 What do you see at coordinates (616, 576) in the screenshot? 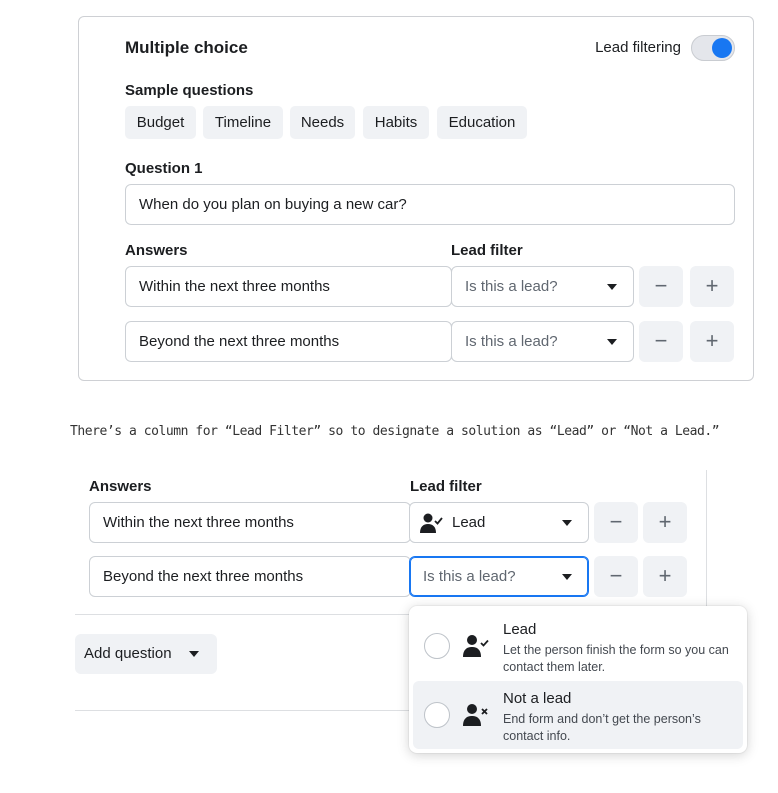
I see `panel-remove-answer-button-2: −` at bounding box center [616, 576].